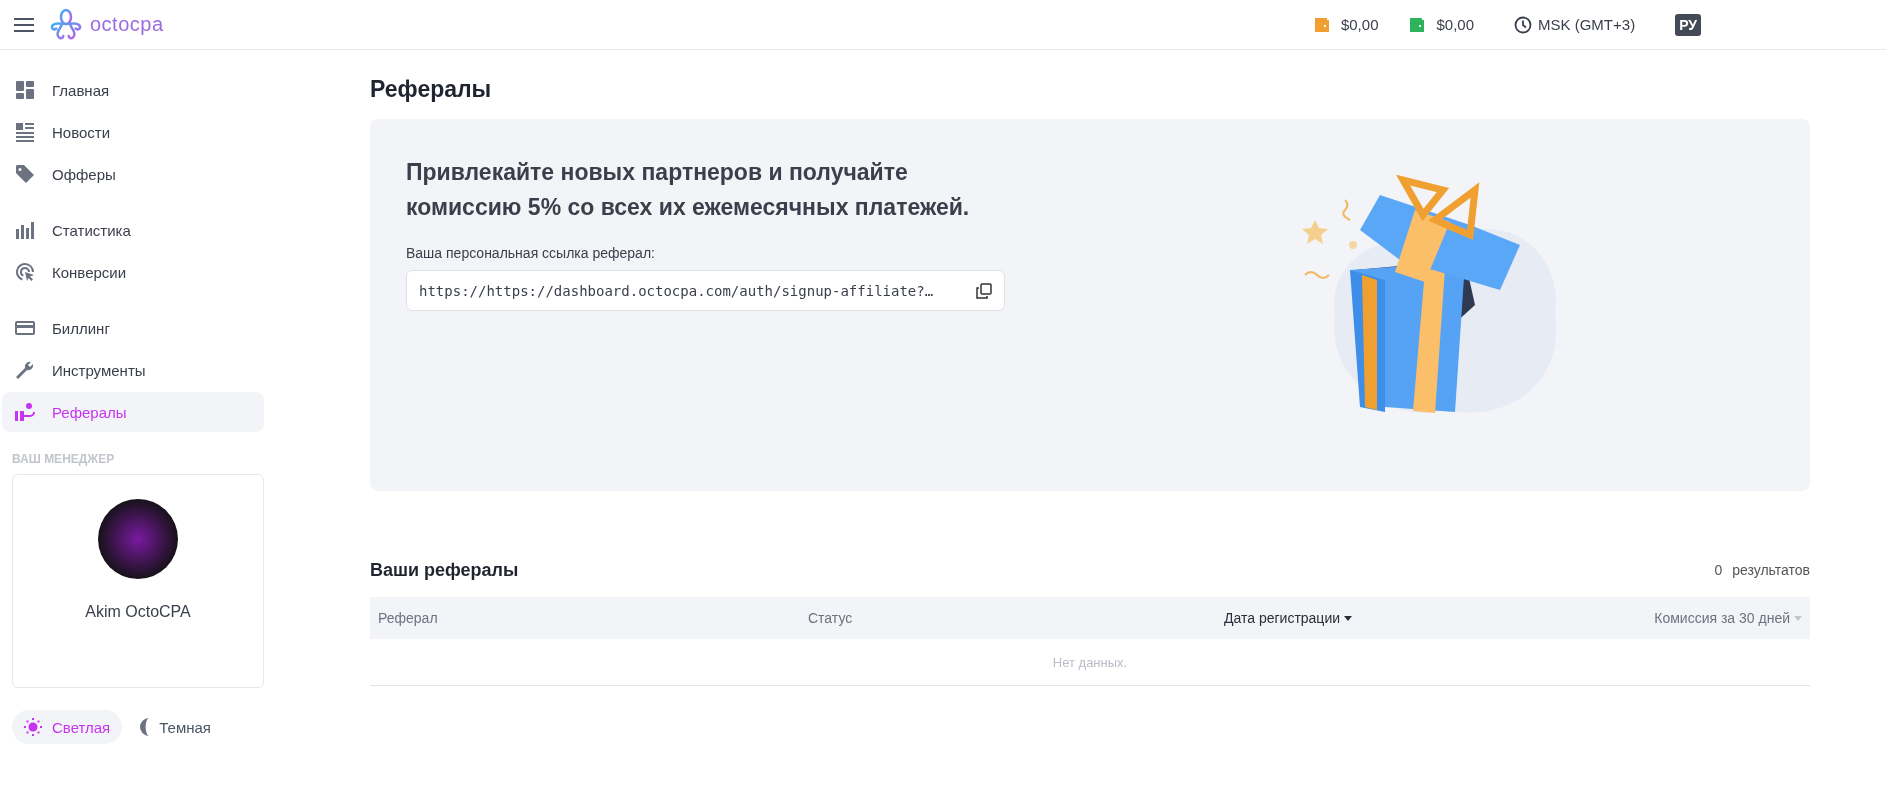 This screenshot has height=796, width=1886. I want to click on sidebar-item: Офферы, so click(133, 174).